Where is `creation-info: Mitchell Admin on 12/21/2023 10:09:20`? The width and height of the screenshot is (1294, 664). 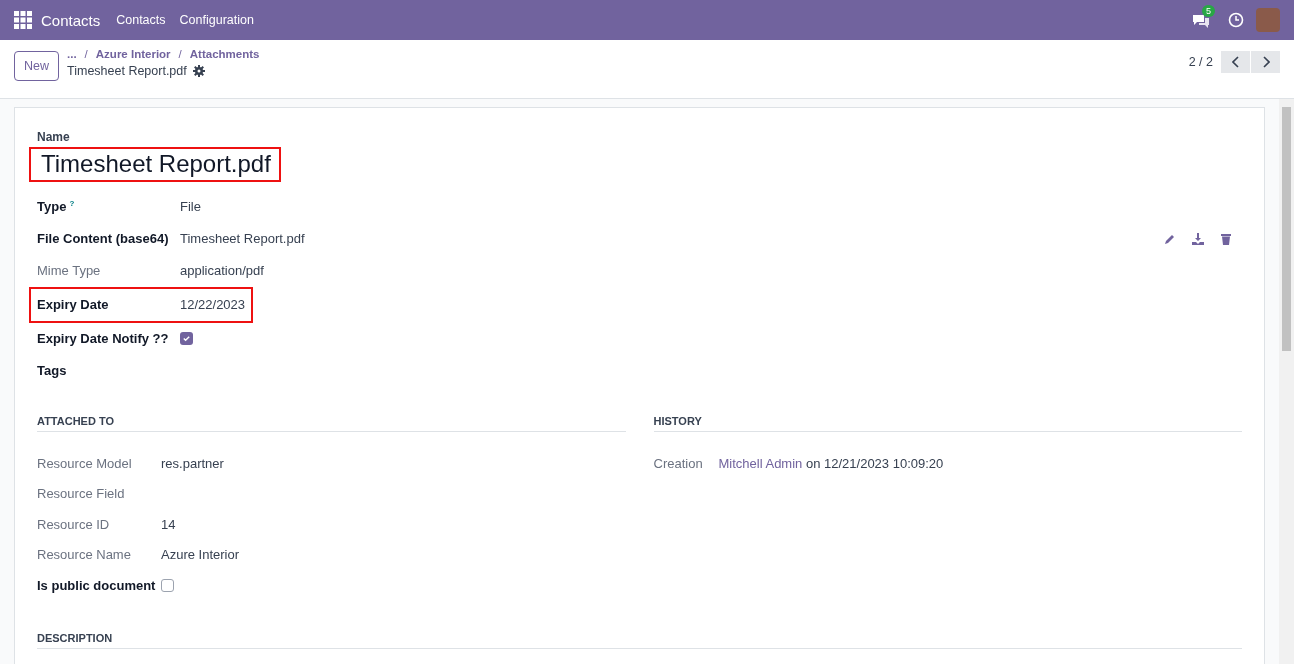 creation-info: Mitchell Admin on 12/21/2023 10:09:20 is located at coordinates (831, 463).